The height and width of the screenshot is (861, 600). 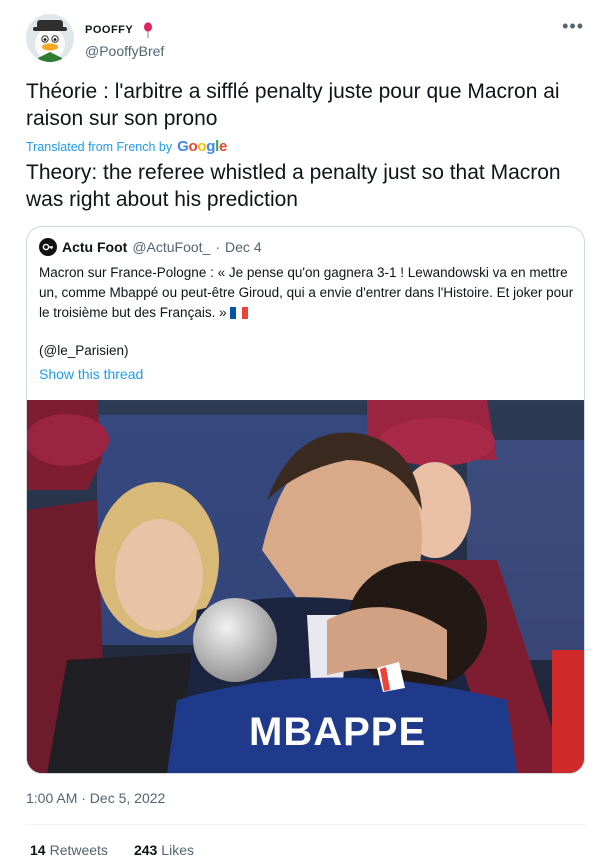 I want to click on retweets-stat: 14 Retweets, so click(x=69, y=850).